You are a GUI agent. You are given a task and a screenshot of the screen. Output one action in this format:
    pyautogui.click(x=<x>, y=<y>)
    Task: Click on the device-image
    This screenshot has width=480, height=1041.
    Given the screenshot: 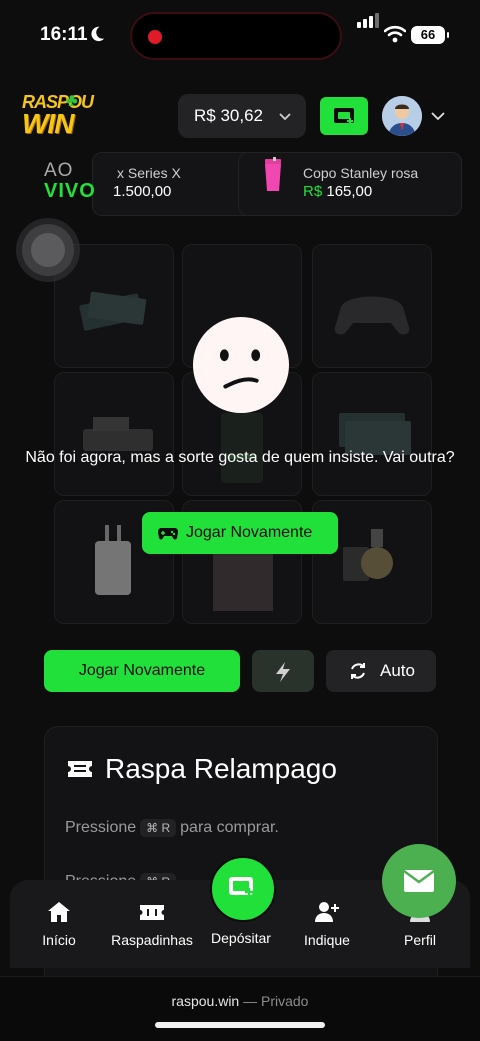 What is the action you would take?
    pyautogui.click(x=118, y=434)
    